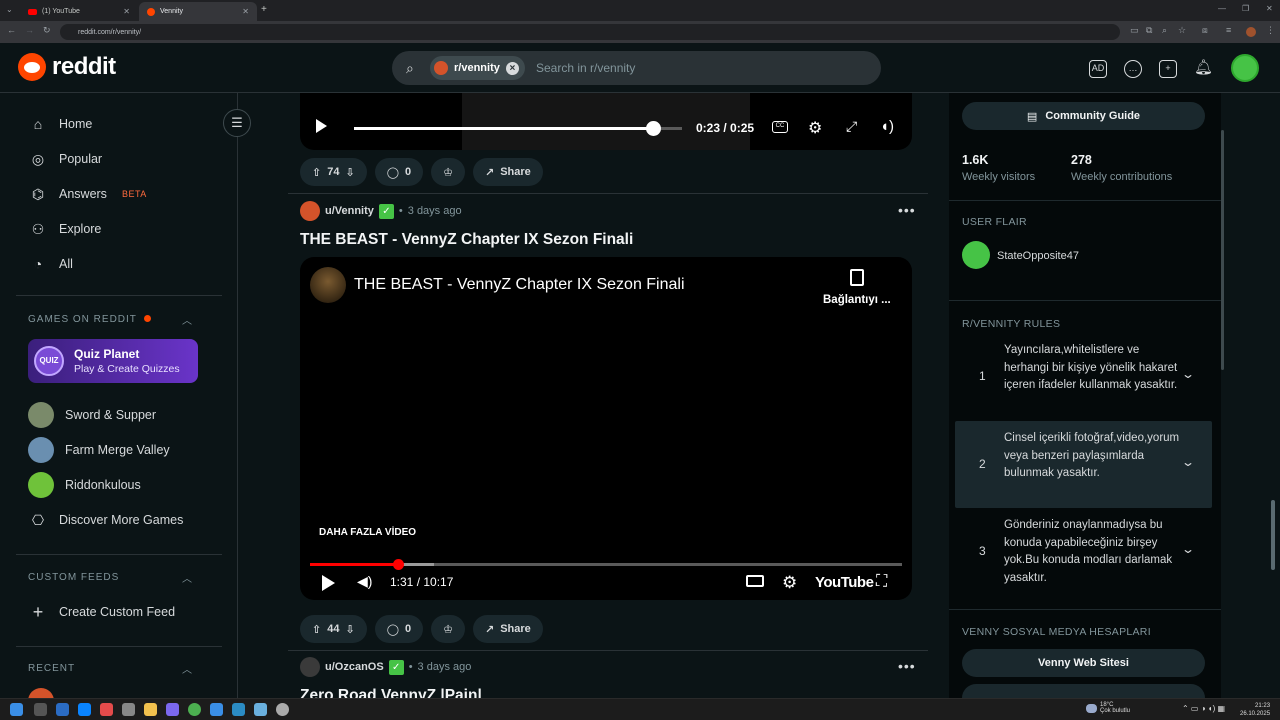 The height and width of the screenshot is (720, 1280). What do you see at coordinates (194, 709) in the screenshot?
I see `chrome-icon` at bounding box center [194, 709].